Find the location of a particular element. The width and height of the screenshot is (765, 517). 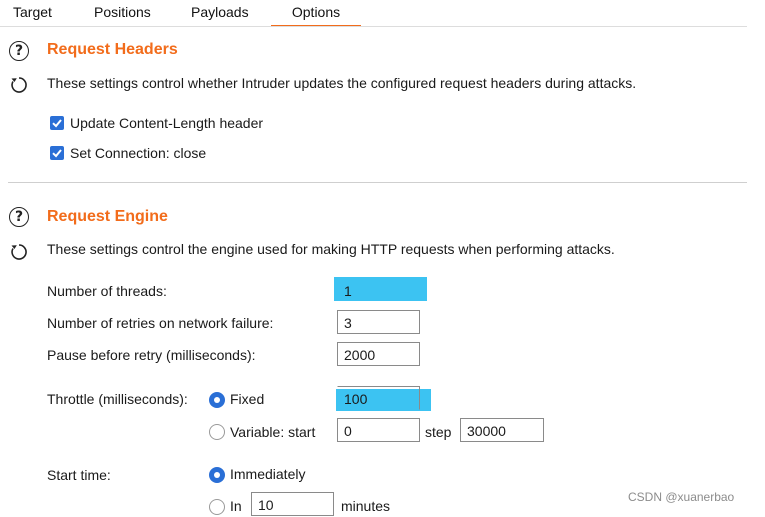

set-connection-close-checkbox is located at coordinates (57, 153).